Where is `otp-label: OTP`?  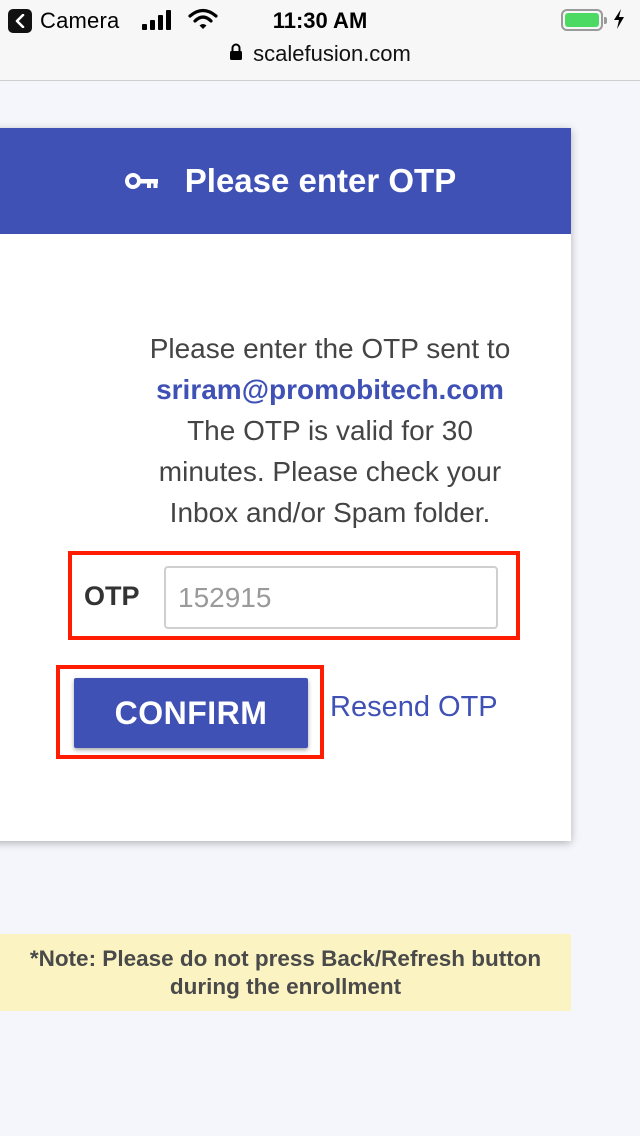 otp-label: OTP is located at coordinates (112, 596).